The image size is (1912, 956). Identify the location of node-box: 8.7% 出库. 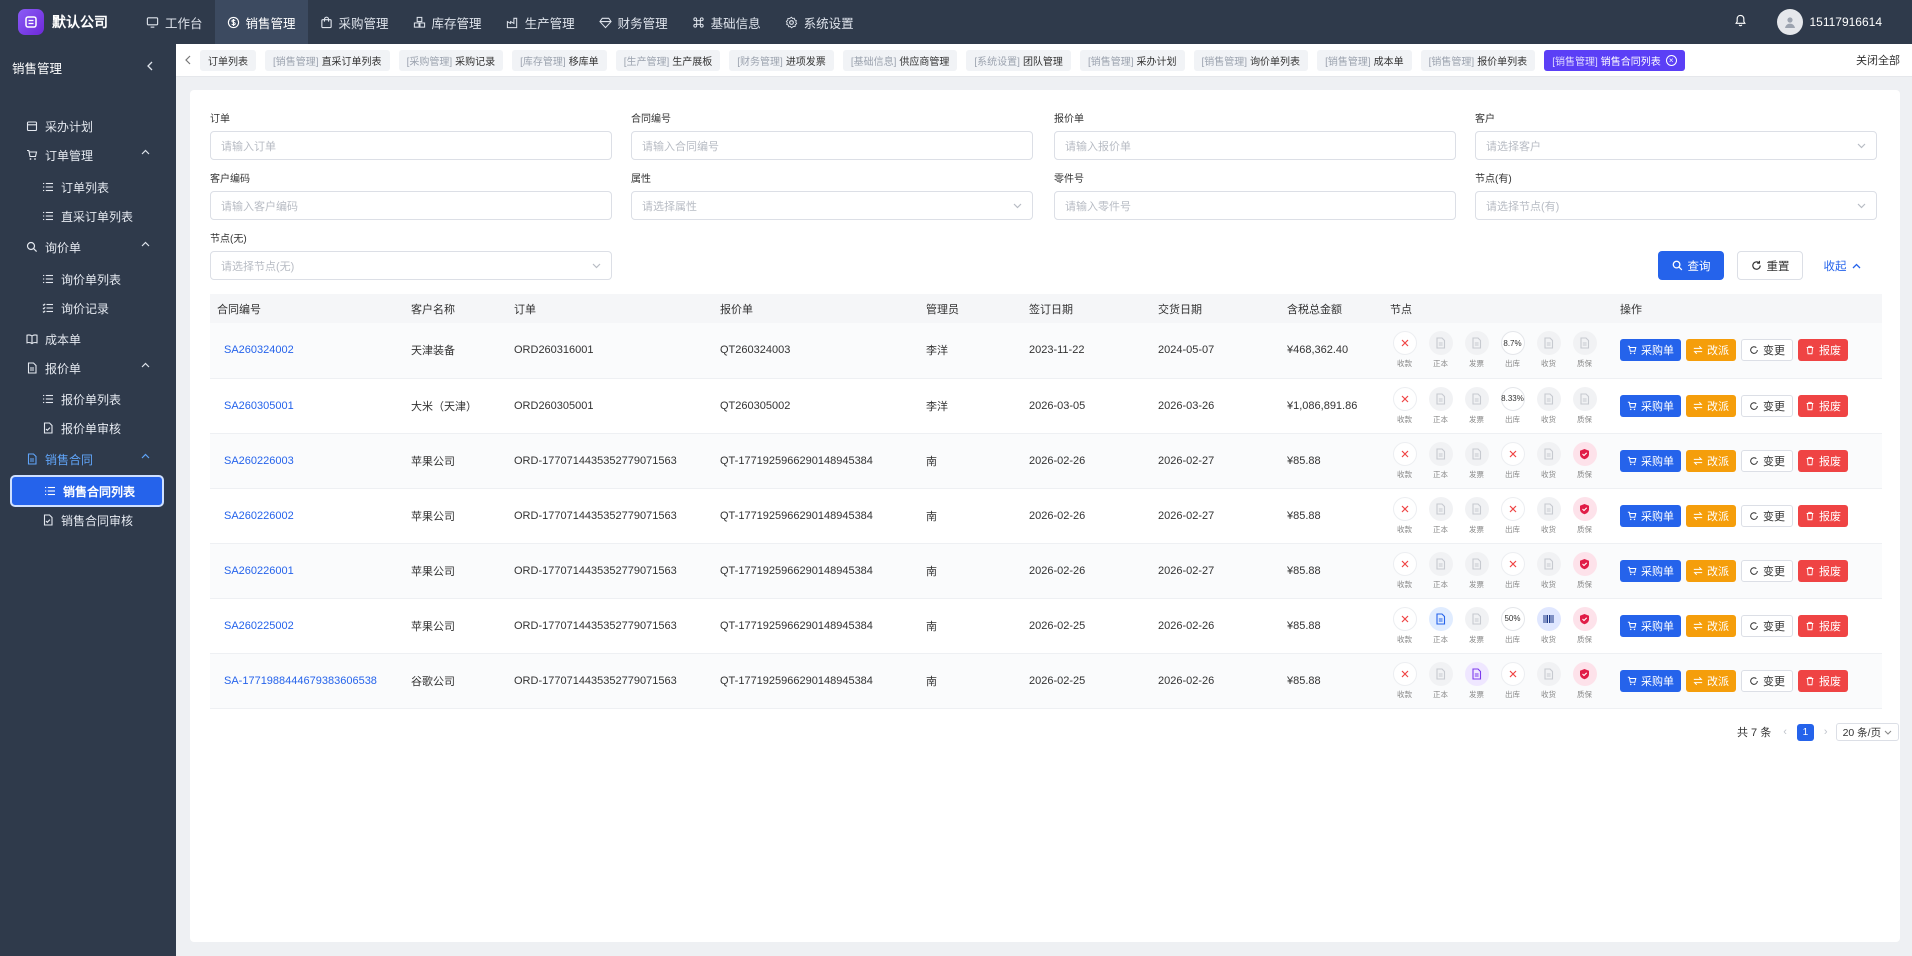
(1512, 350).